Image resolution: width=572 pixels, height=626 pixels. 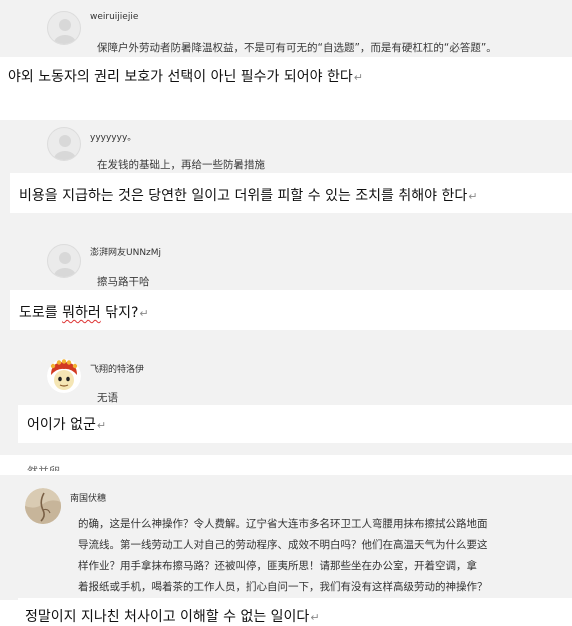 What do you see at coordinates (125, 251) in the screenshot?
I see `comment-username: 澎湃网友UNNzMj` at bounding box center [125, 251].